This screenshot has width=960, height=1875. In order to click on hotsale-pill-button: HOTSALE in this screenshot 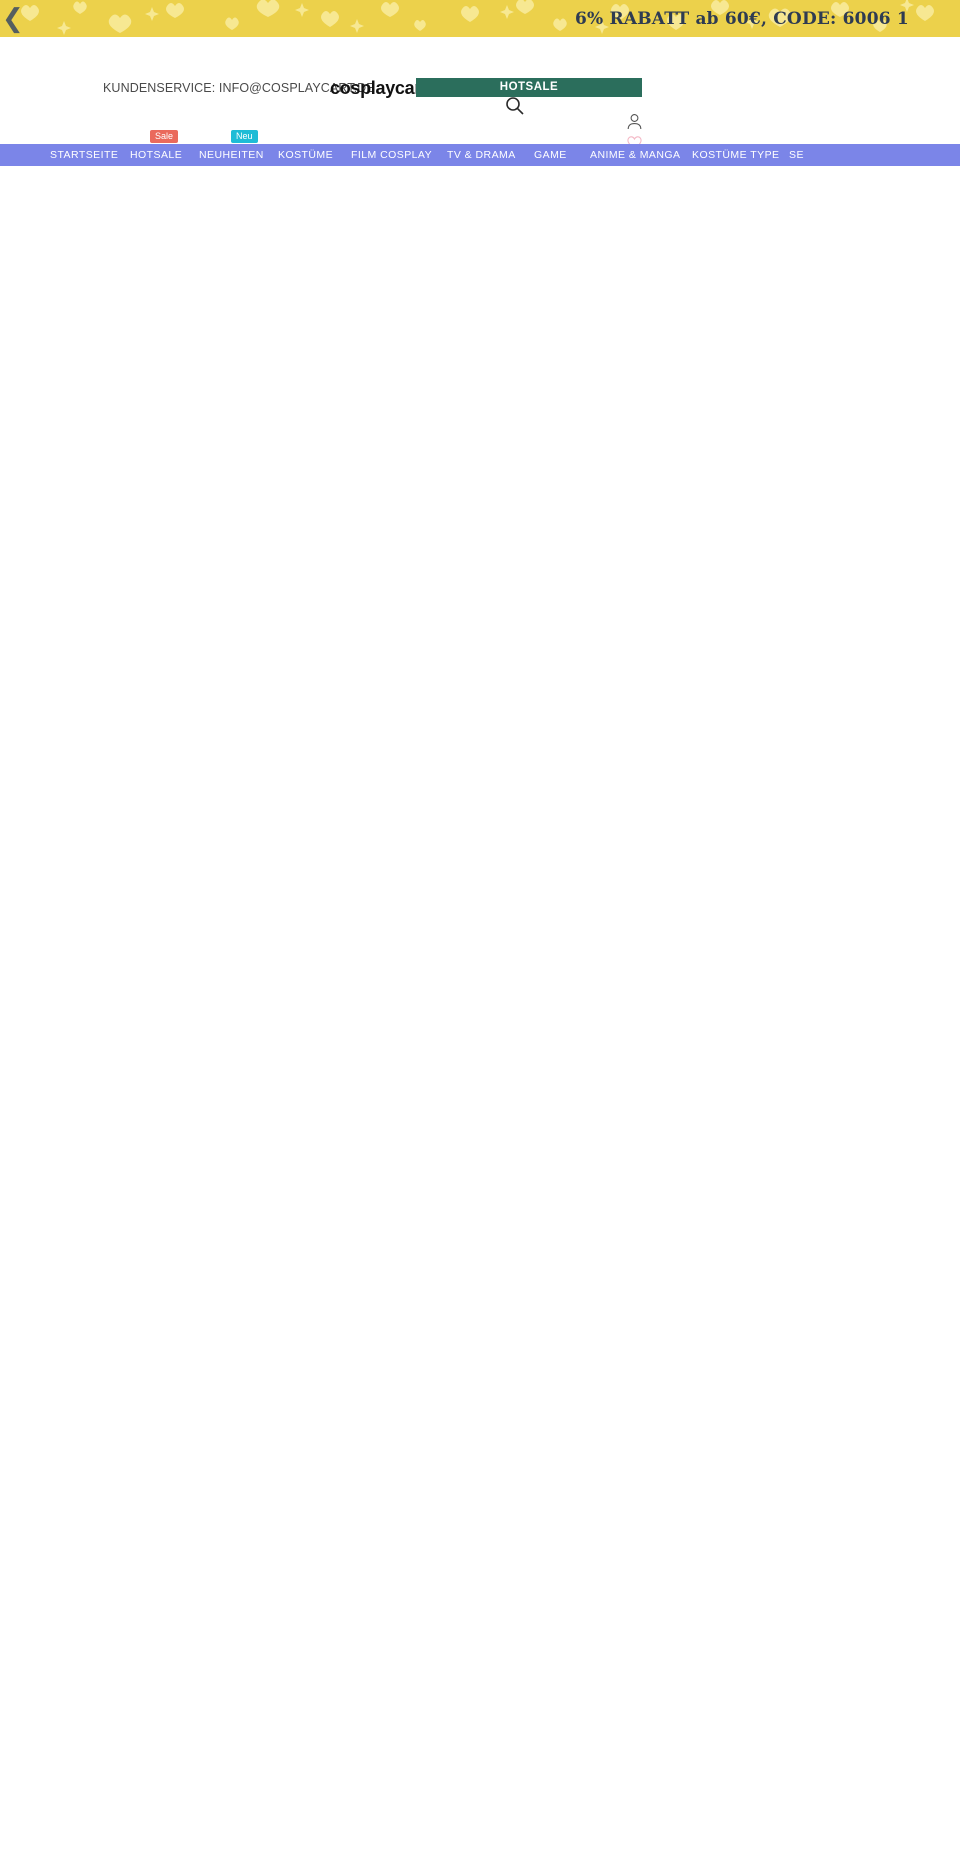, I will do `click(529, 87)`.